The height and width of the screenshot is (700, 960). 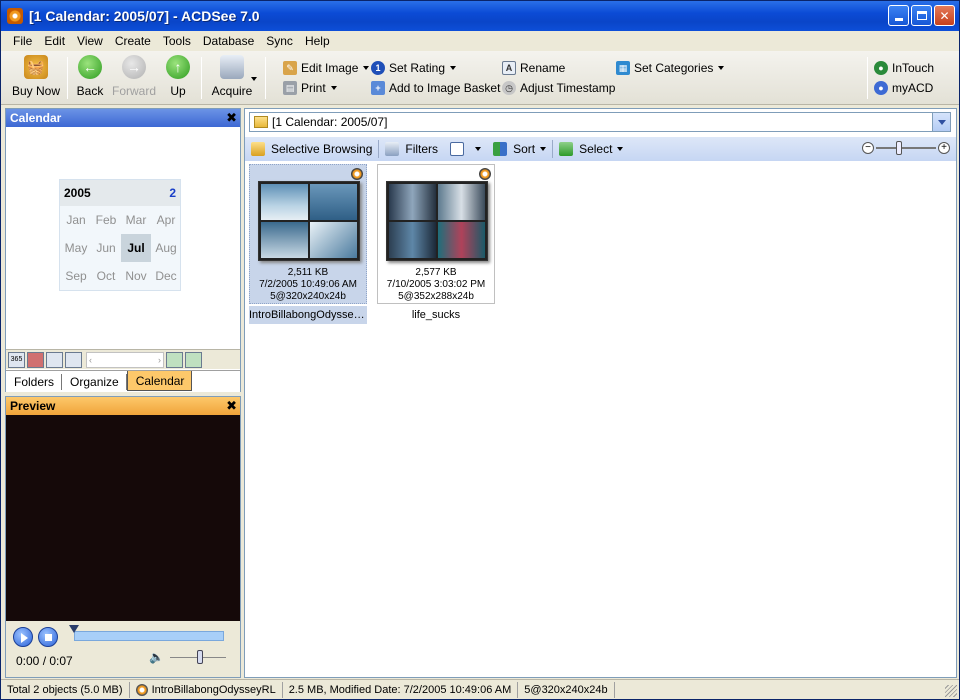 I want to click on adjust-timestamp-button: ◷ Adjust Timestamp, so click(x=558, y=88).